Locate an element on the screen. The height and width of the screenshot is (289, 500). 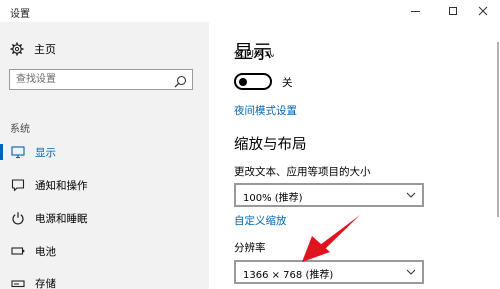
resolution-dropdown: 1366 × 768 (推荐) is located at coordinates (329, 272).